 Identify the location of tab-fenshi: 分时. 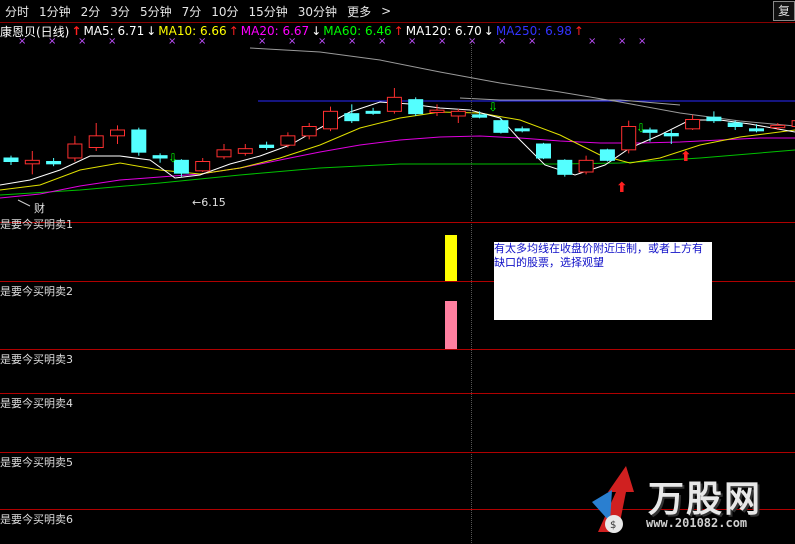
(17, 11).